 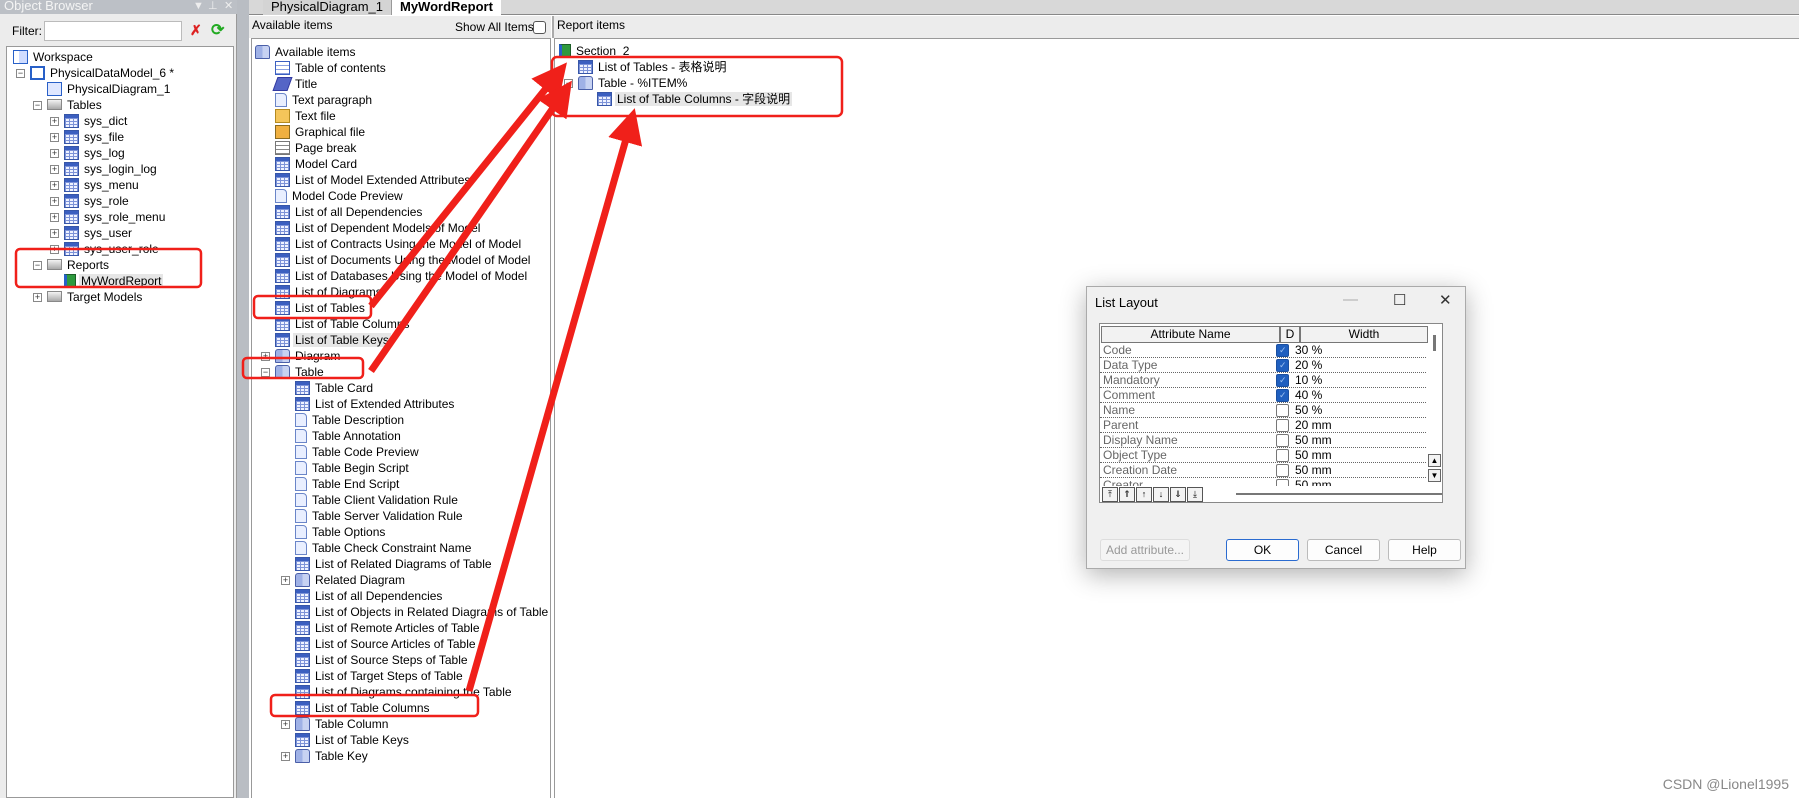 What do you see at coordinates (1195, 494) in the screenshot?
I see `move-bottom-button: ⤓` at bounding box center [1195, 494].